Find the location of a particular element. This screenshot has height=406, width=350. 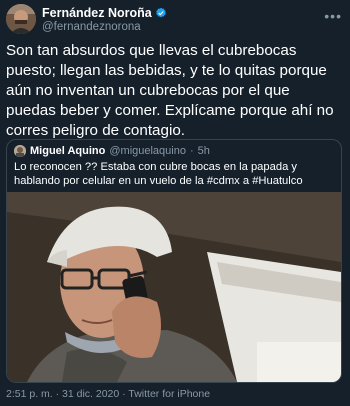

tweet-header: Fernández Noroña @fernandeznorona ••• is located at coordinates (175, 20).